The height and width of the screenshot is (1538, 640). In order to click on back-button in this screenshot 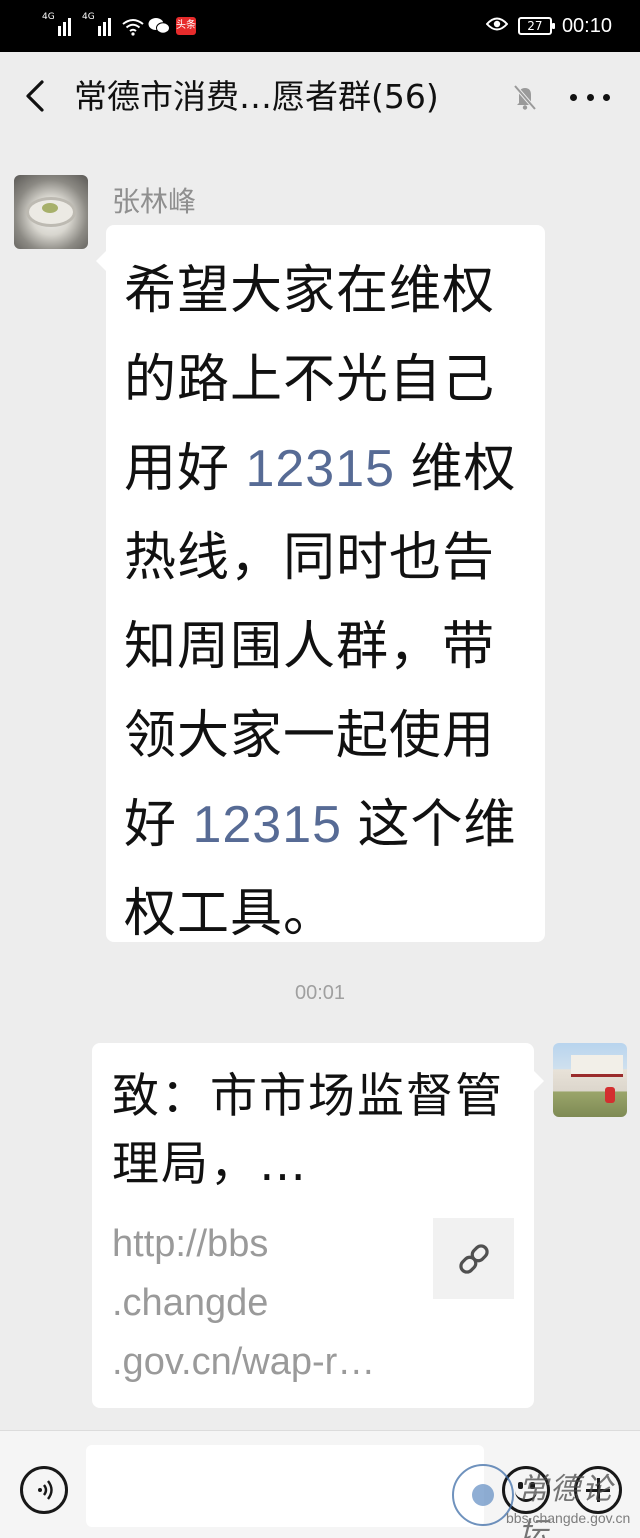, I will do `click(36, 96)`.